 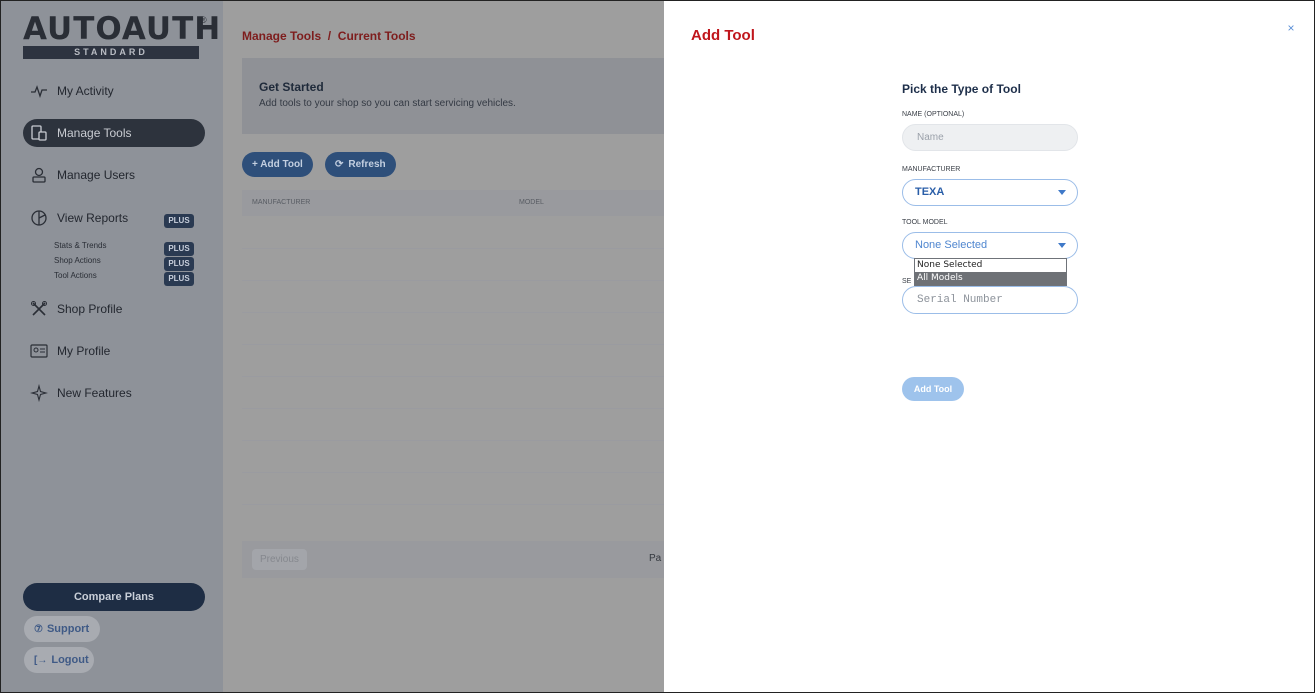 I want to click on add-tool-submit-button: Add Tool, so click(x=933, y=389).